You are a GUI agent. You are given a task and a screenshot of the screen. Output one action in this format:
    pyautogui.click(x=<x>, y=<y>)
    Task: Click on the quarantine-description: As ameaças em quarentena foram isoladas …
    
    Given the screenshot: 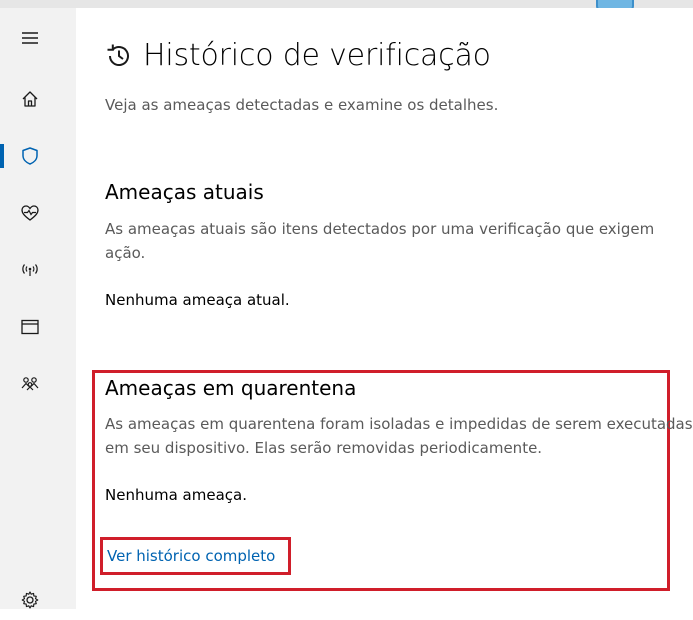 What is the action you would take?
    pyautogui.click(x=399, y=436)
    